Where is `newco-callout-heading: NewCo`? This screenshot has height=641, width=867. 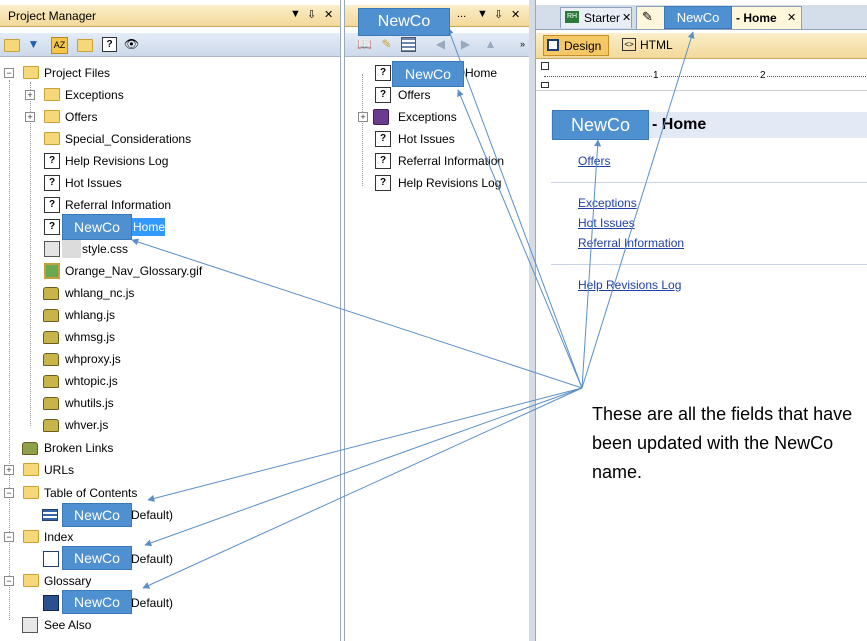
newco-callout-heading: NewCo is located at coordinates (600, 125).